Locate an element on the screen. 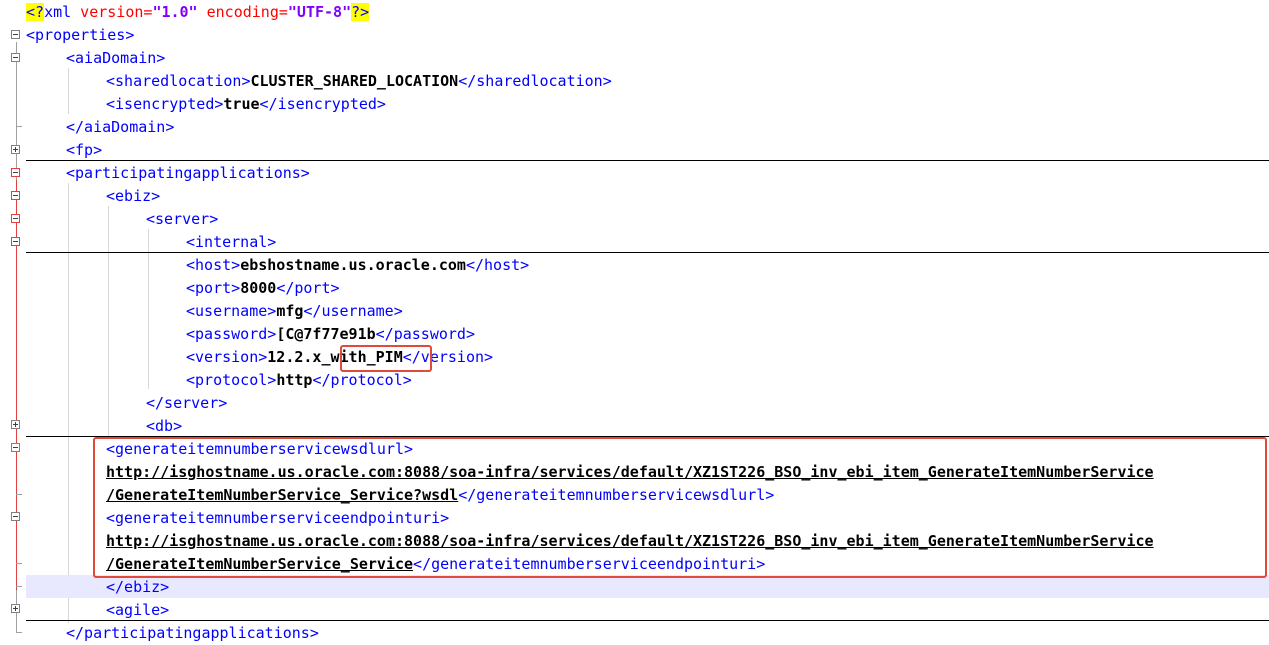 The height and width of the screenshot is (645, 1269). xml-tag: <participatingapplications> is located at coordinates (188, 173).